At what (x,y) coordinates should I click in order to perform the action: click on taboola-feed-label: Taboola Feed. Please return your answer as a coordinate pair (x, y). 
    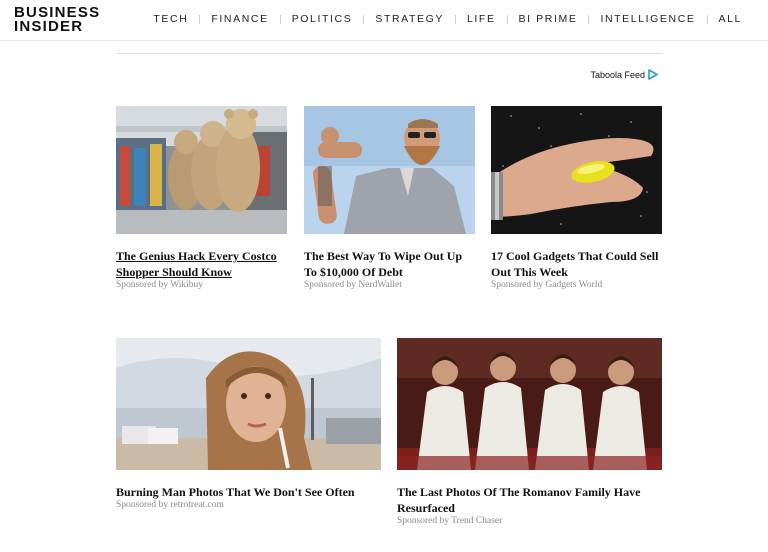
    Looking at the image, I should click on (624, 74).